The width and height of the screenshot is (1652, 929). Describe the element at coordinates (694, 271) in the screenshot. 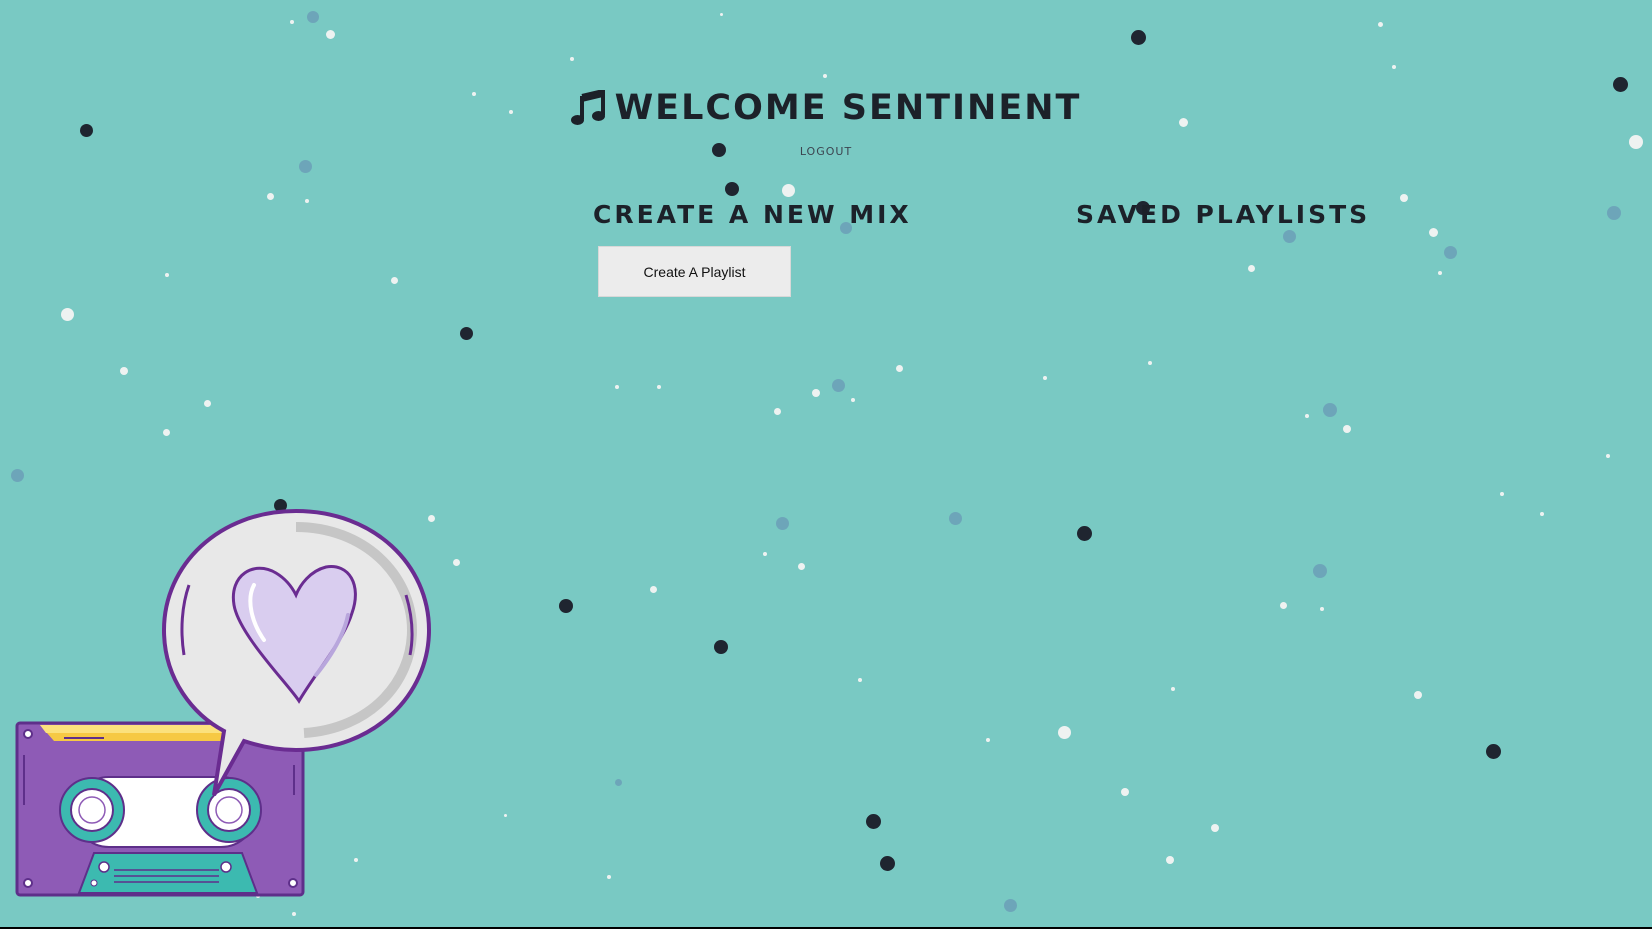

I see `create-playlist-button: Create A Playlist` at that location.